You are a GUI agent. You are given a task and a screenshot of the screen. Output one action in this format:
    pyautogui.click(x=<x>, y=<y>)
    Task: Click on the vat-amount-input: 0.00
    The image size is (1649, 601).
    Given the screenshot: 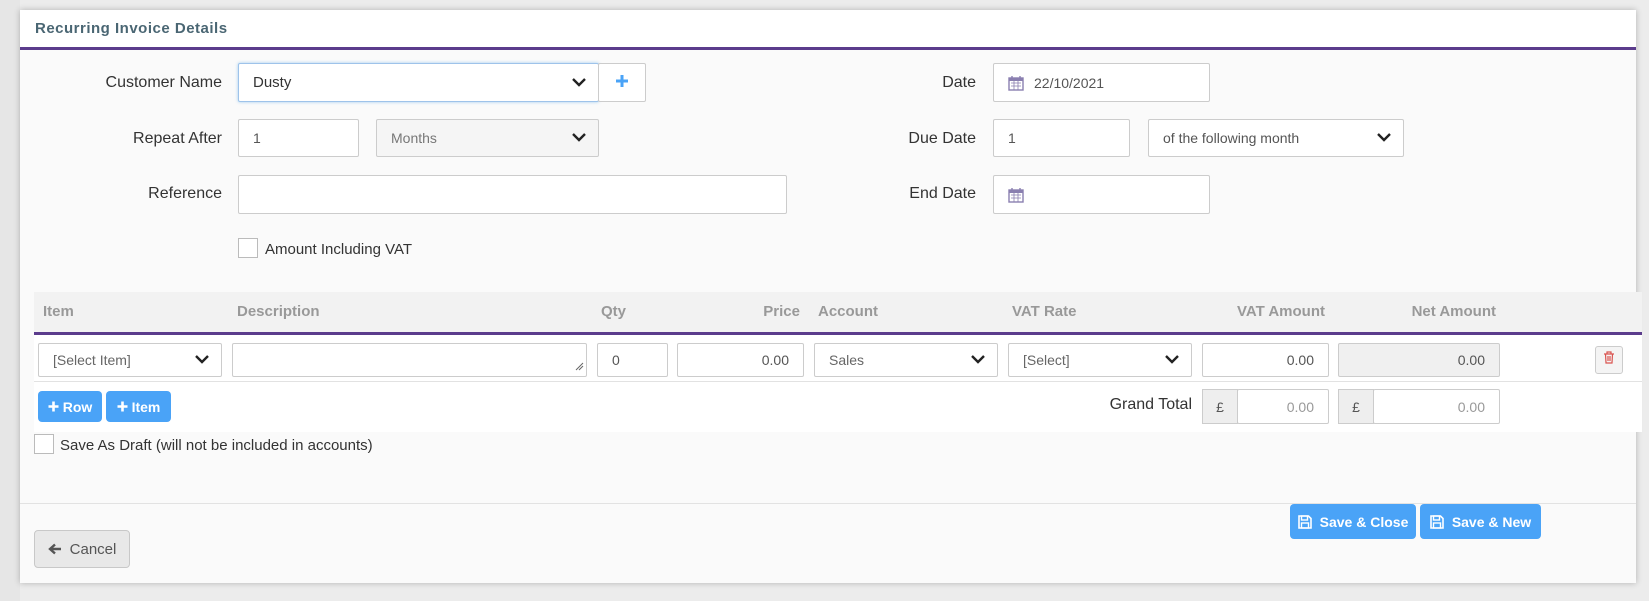 What is the action you would take?
    pyautogui.click(x=1265, y=360)
    